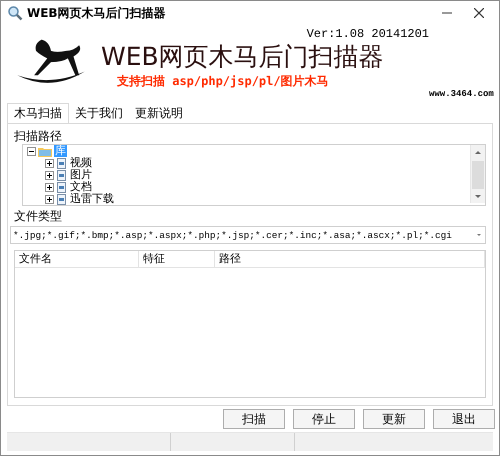  Describe the element at coordinates (350, 259) in the screenshot. I see `column-header: 路径` at that location.